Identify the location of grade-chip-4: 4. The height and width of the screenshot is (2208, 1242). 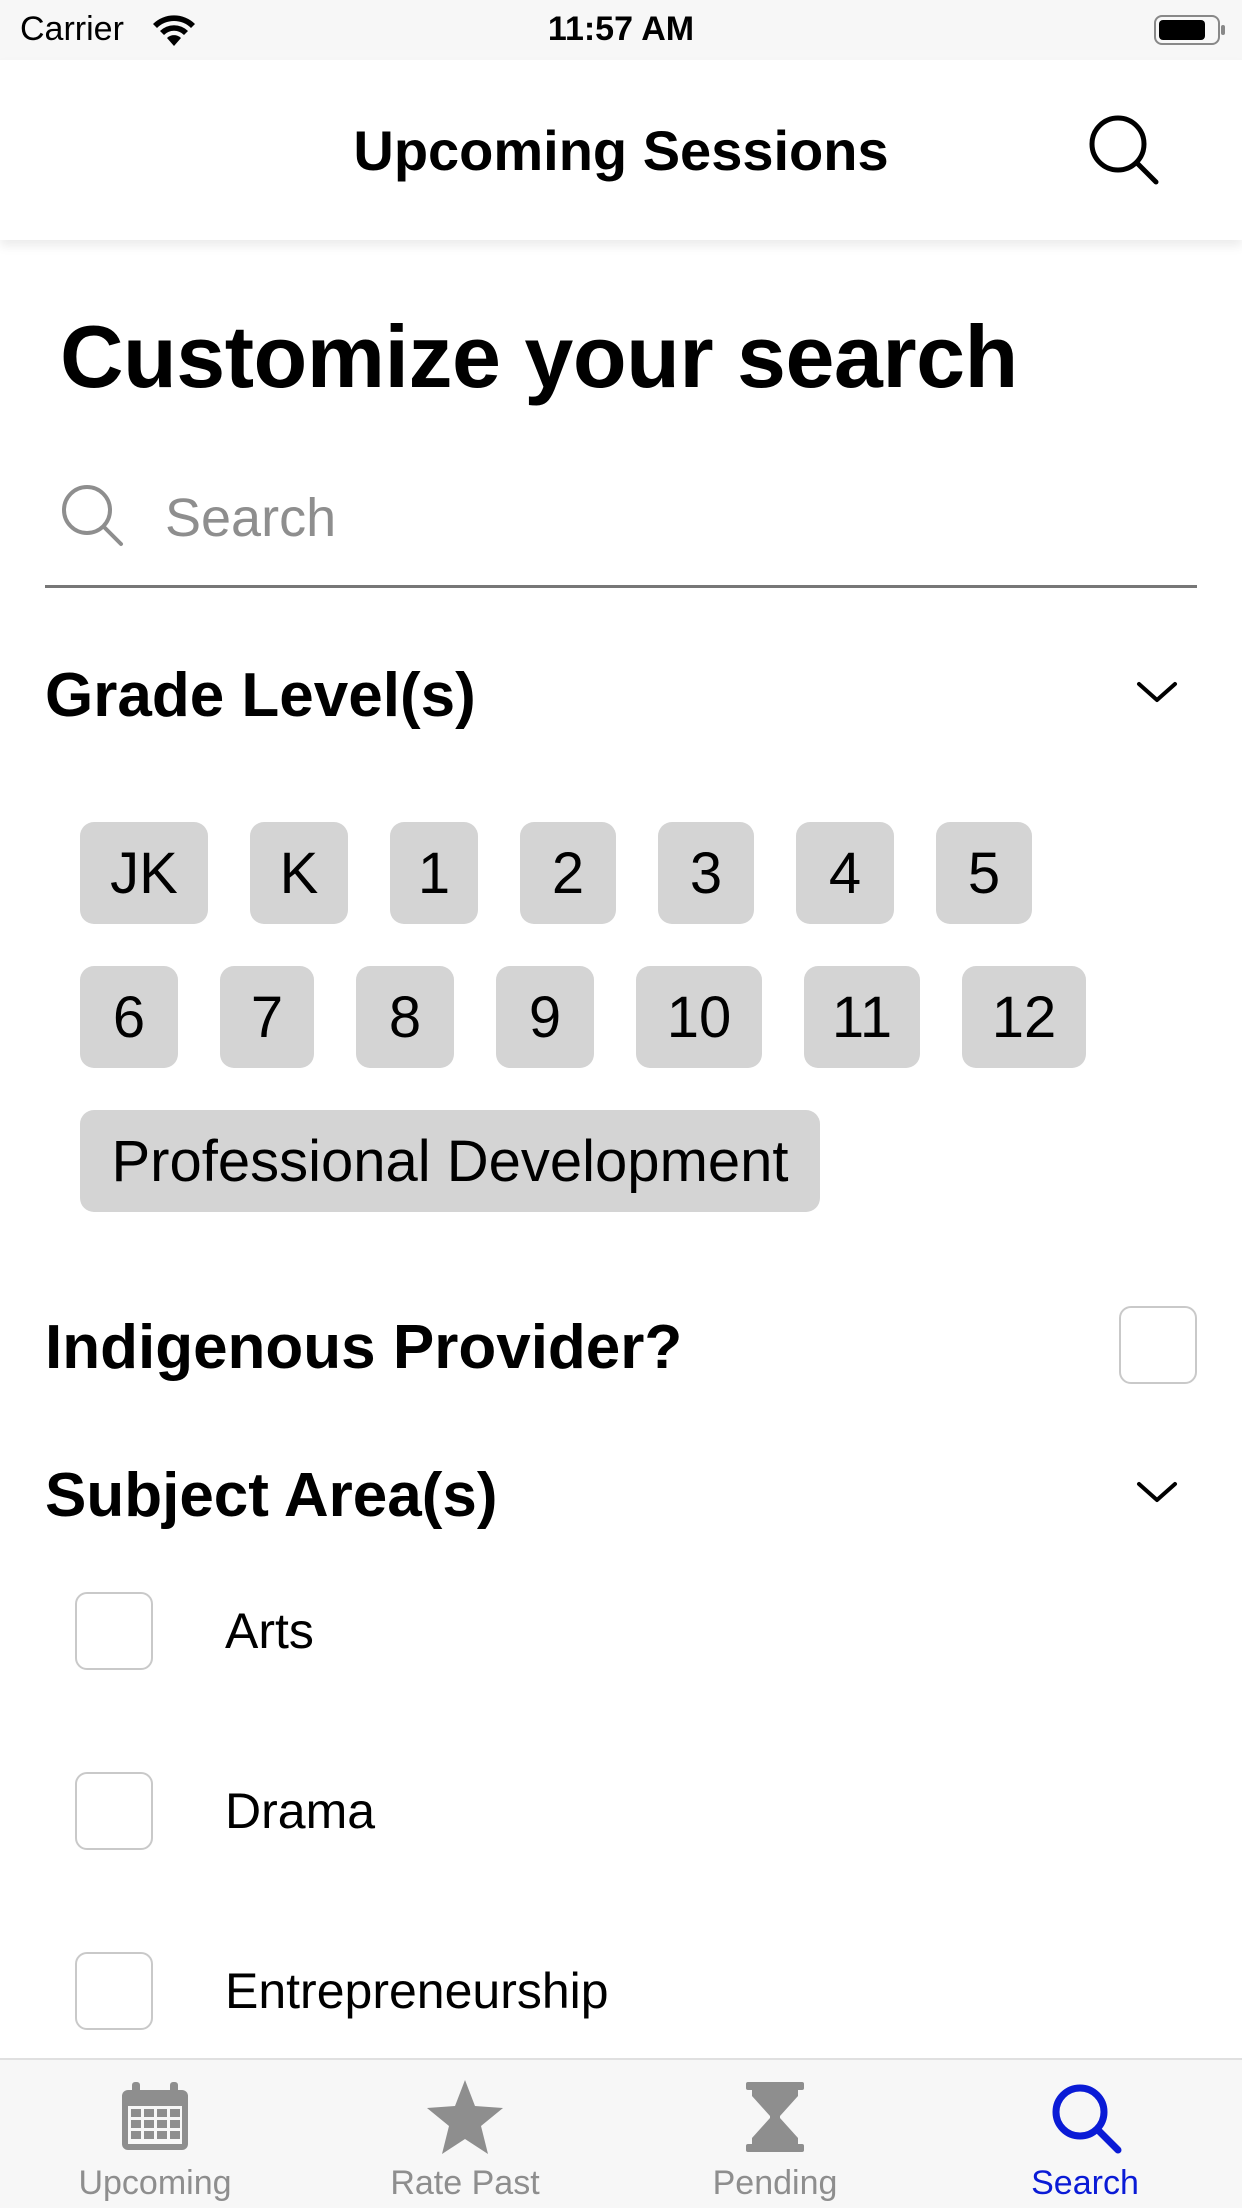
(845, 873).